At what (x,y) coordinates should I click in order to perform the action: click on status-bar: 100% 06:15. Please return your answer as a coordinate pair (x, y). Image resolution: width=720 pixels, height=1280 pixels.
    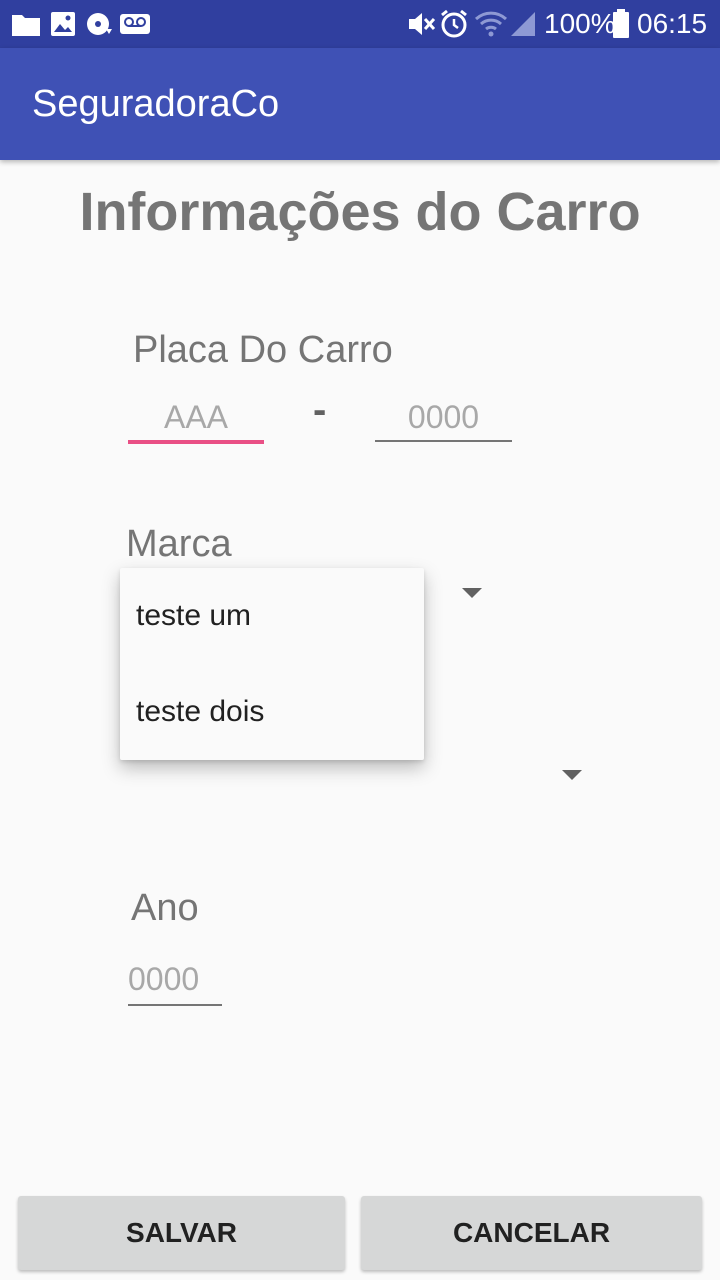
    Looking at the image, I should click on (360, 24).